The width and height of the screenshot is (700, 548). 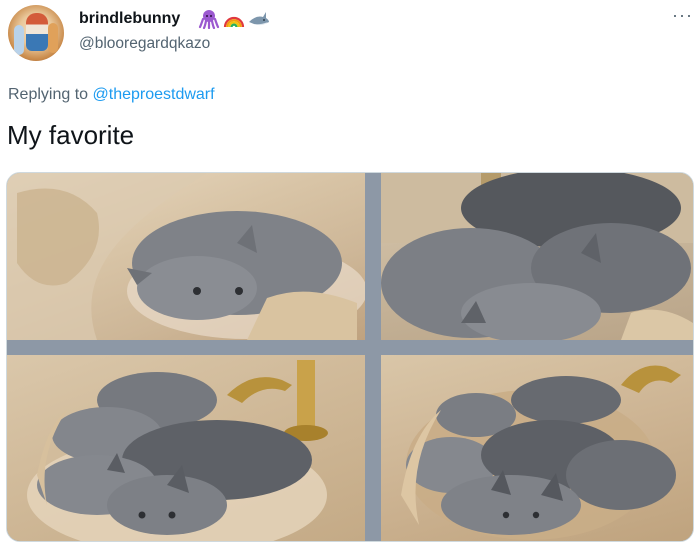 I want to click on shark-emoji, so click(x=259, y=19).